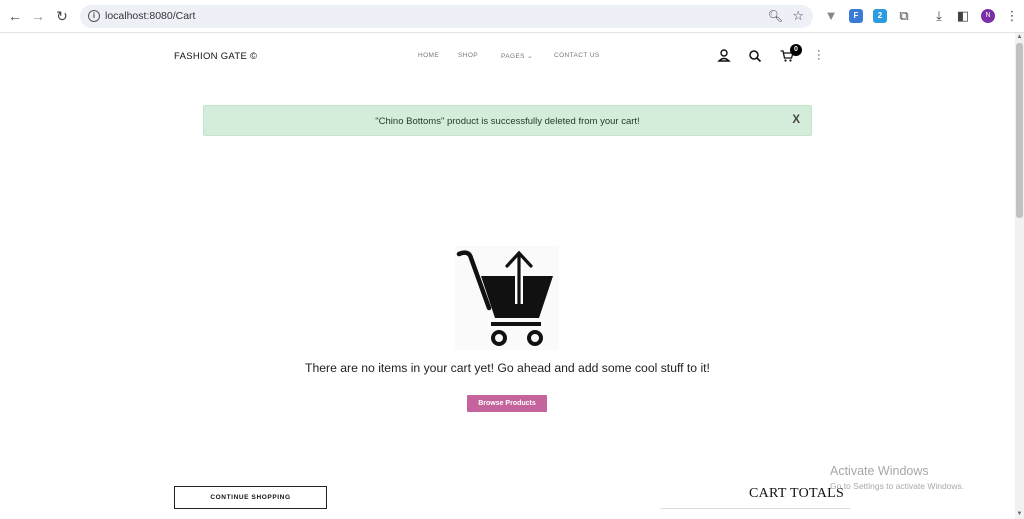  I want to click on browser-menu-icon: ⋮, so click(1012, 16).